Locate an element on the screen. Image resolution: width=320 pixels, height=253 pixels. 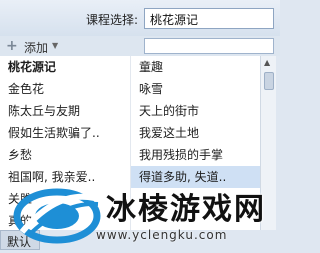
search-input is located at coordinates (209, 46).